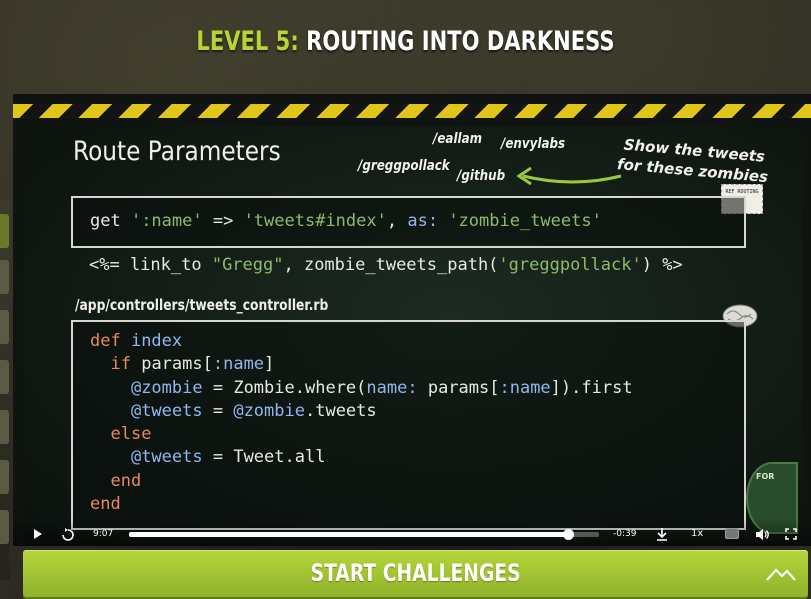 The width and height of the screenshot is (811, 599). What do you see at coordinates (568, 534) in the screenshot?
I see `progress-knob` at bounding box center [568, 534].